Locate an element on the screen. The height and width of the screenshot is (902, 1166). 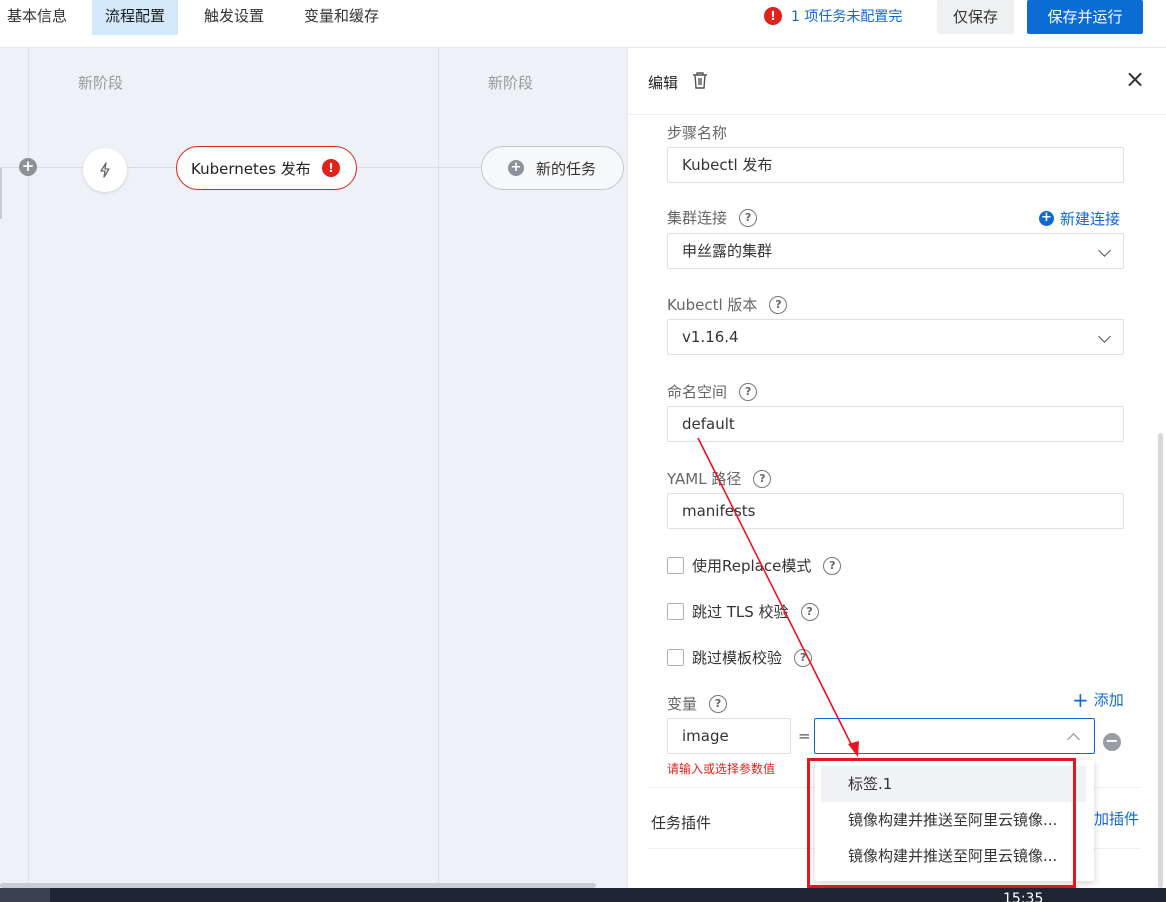
chevron-up-icon is located at coordinates (1073, 739).